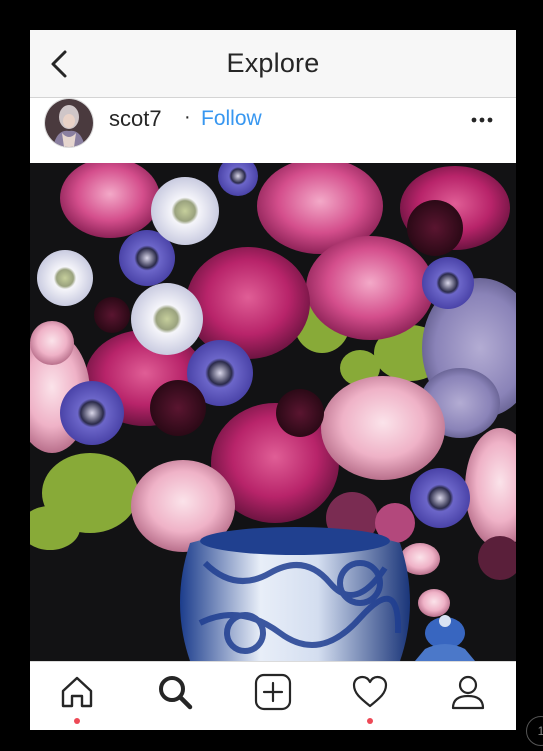 The height and width of the screenshot is (751, 543). I want to click on heart-icon, so click(370, 691).